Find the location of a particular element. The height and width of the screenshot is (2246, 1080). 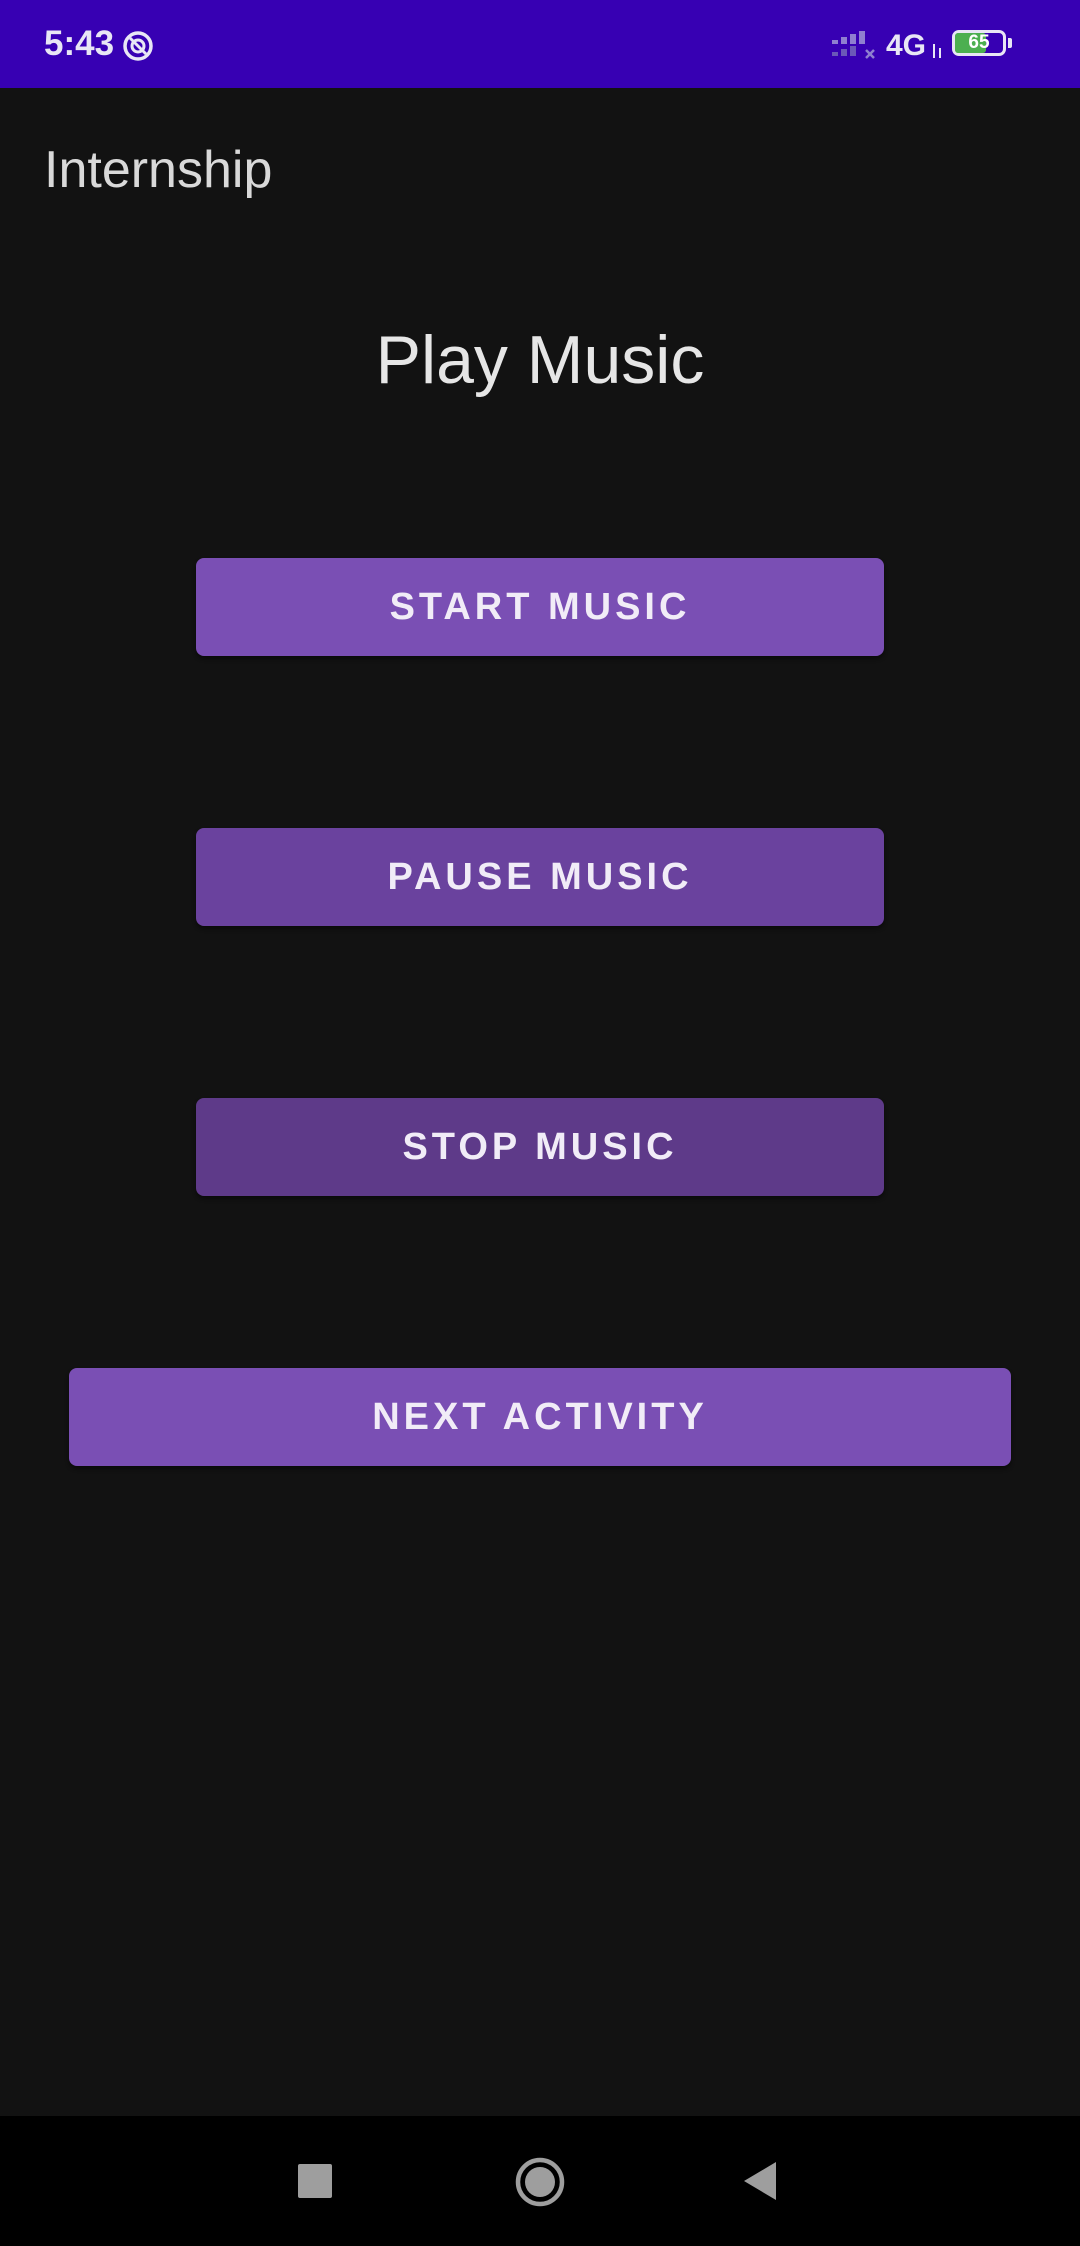

stop-music-button: STOP MUSIC is located at coordinates (540, 1147).